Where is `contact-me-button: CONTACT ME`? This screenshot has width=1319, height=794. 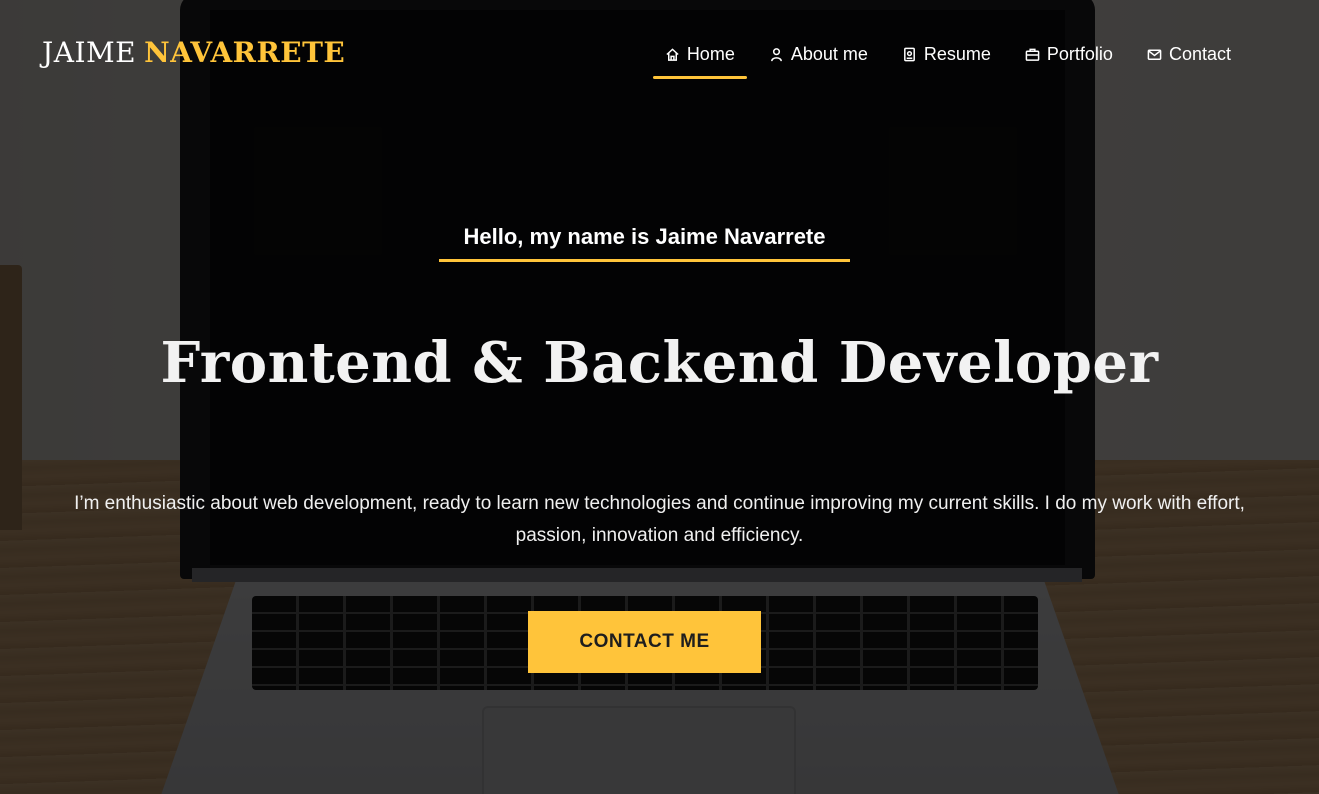 contact-me-button: CONTACT ME is located at coordinates (644, 642).